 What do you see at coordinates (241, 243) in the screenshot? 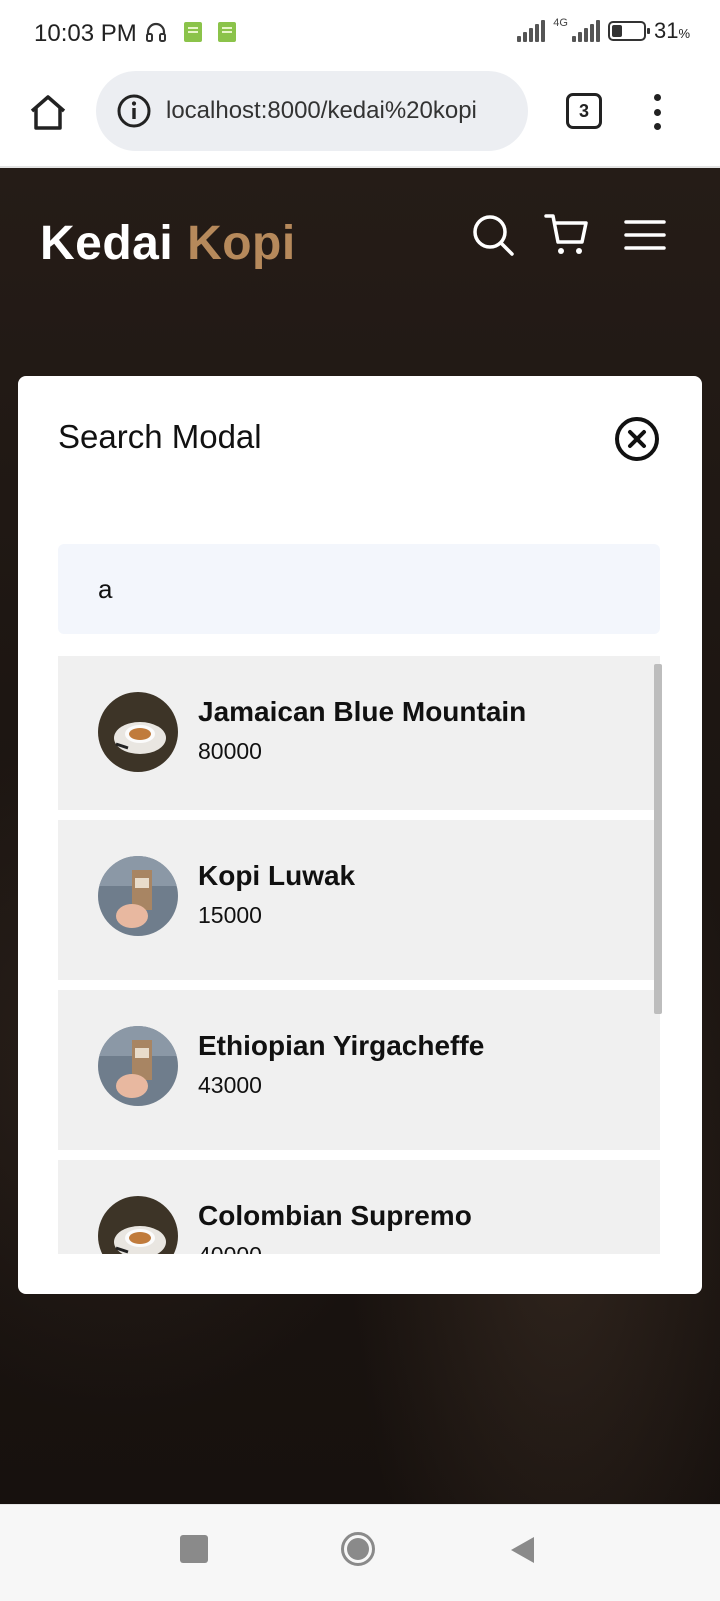
I see `logo-accent: Kopi` at bounding box center [241, 243].